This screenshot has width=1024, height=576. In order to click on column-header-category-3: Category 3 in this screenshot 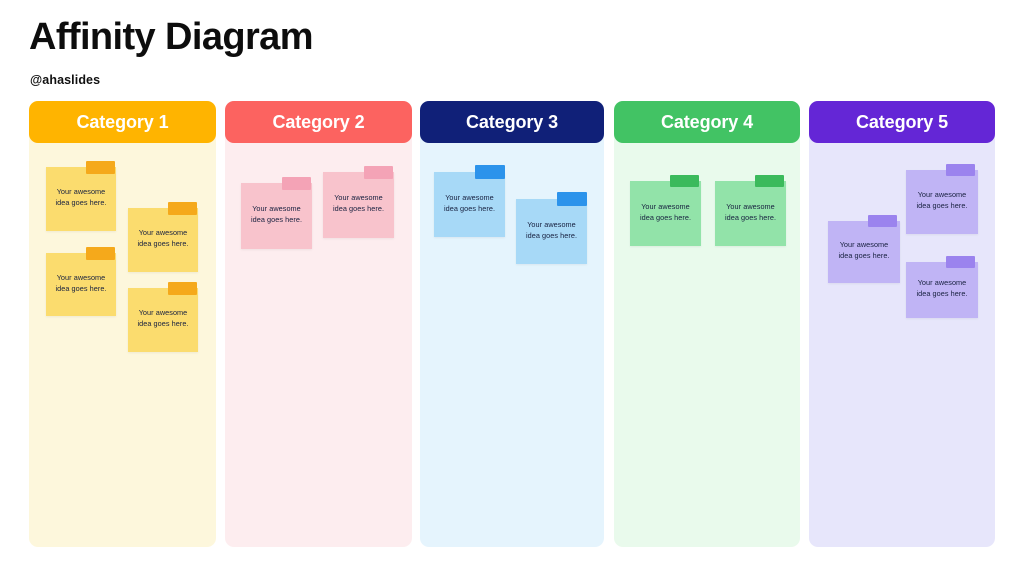, I will do `click(512, 122)`.